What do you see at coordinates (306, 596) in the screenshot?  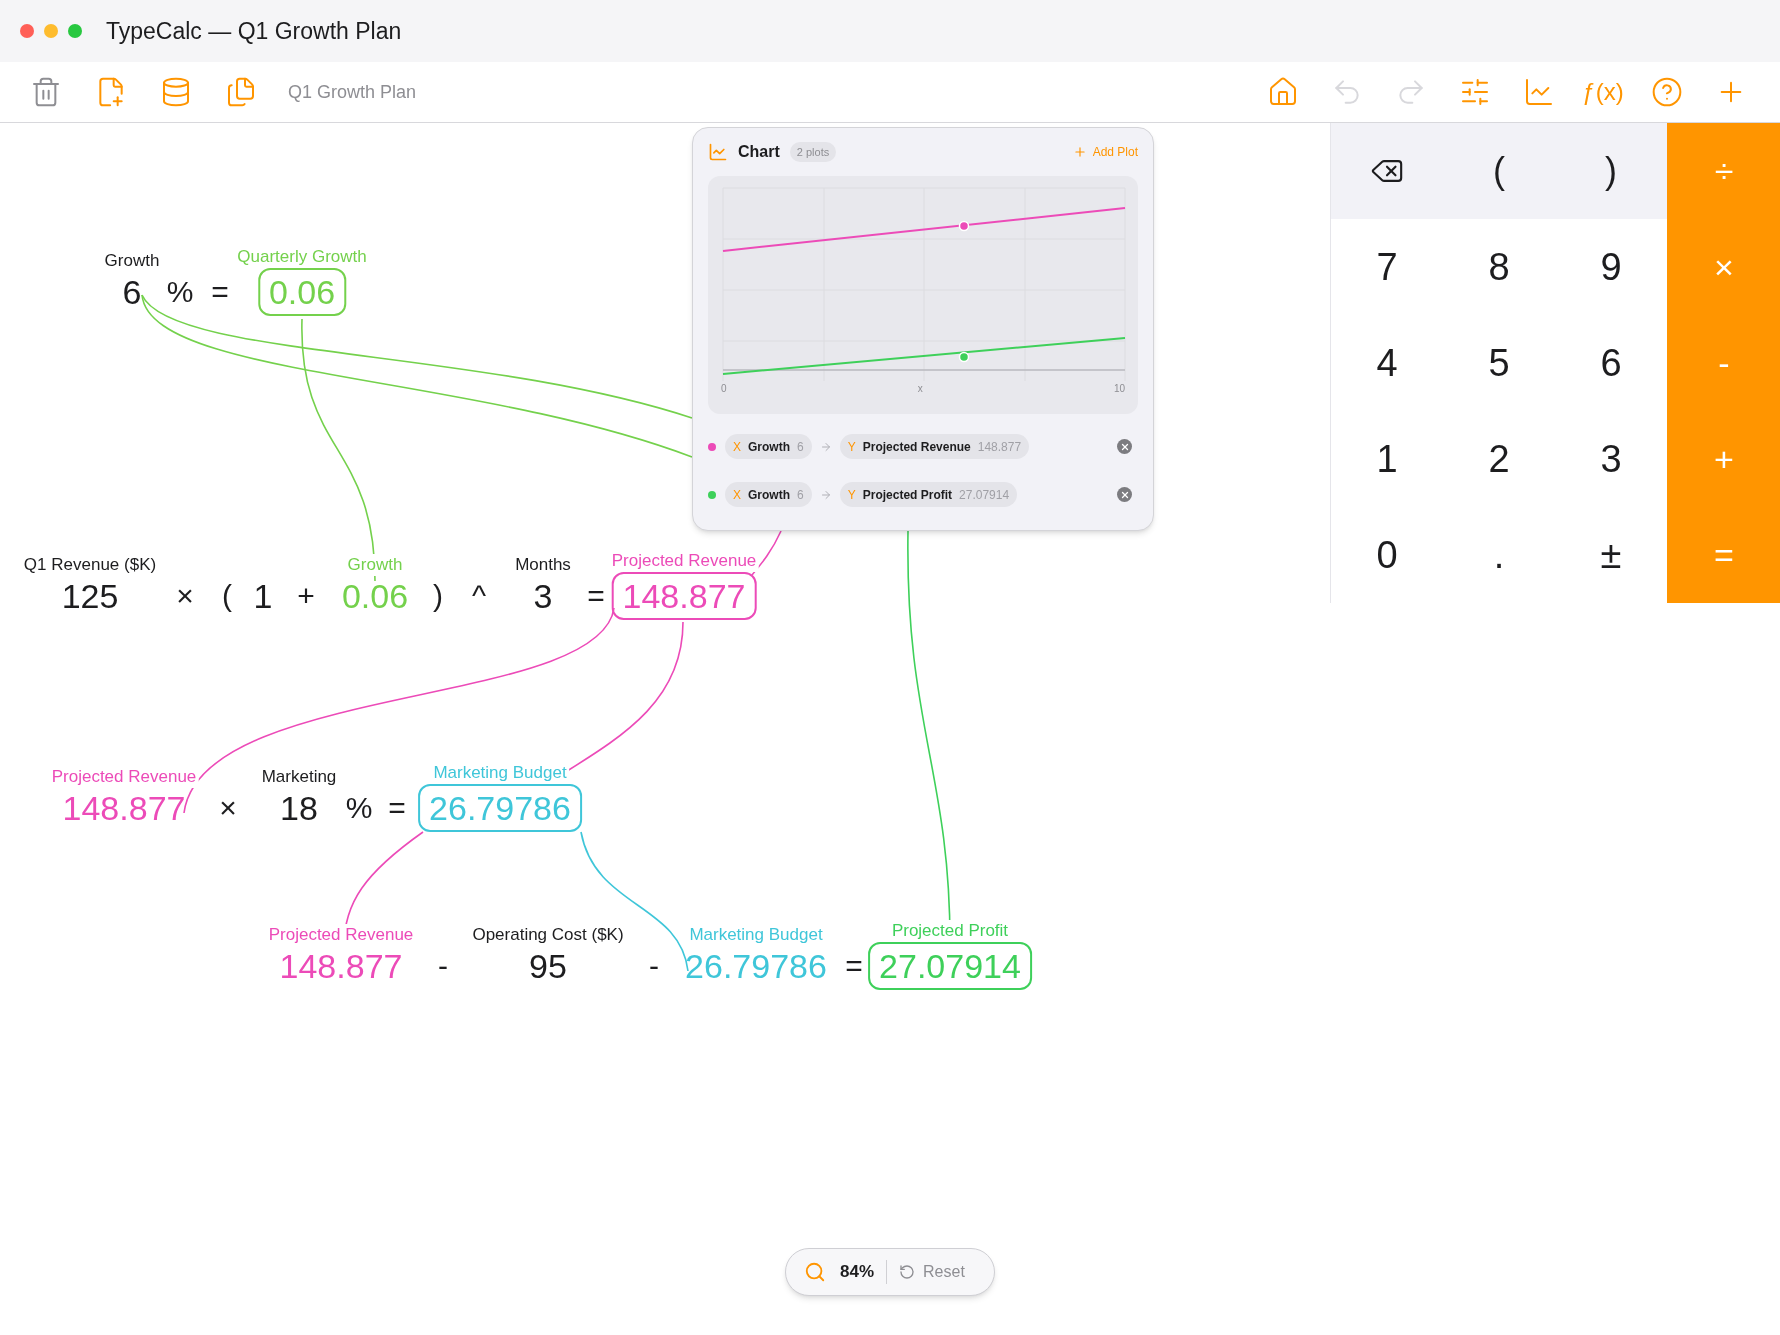 I see `operator-symbol: +` at bounding box center [306, 596].